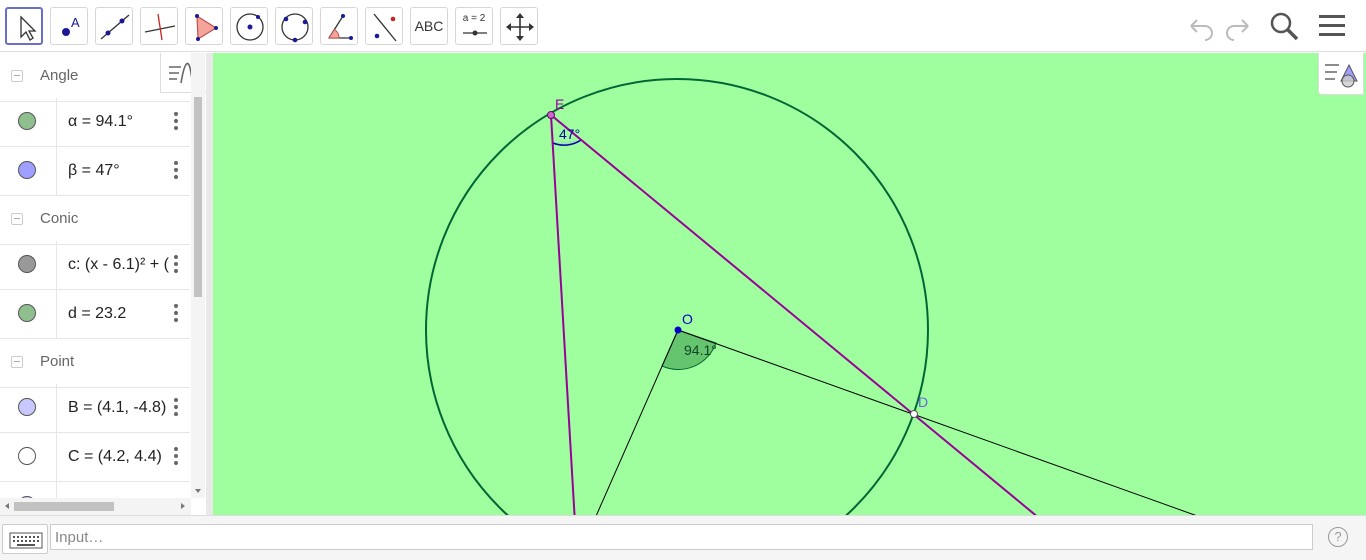  I want to click on point-icon: A, so click(71, 25).